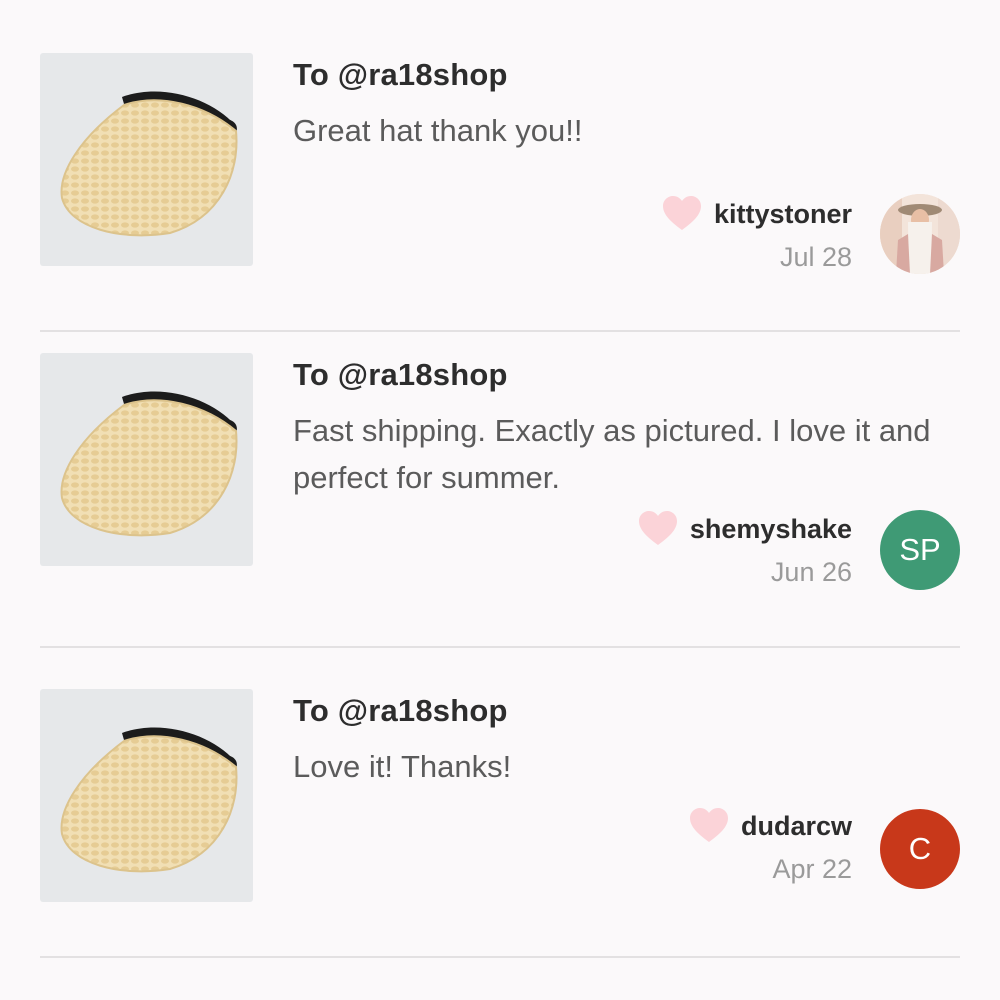 The height and width of the screenshot is (1000, 1000). What do you see at coordinates (771, 529) in the screenshot?
I see `reviewer-username: shemyshake` at bounding box center [771, 529].